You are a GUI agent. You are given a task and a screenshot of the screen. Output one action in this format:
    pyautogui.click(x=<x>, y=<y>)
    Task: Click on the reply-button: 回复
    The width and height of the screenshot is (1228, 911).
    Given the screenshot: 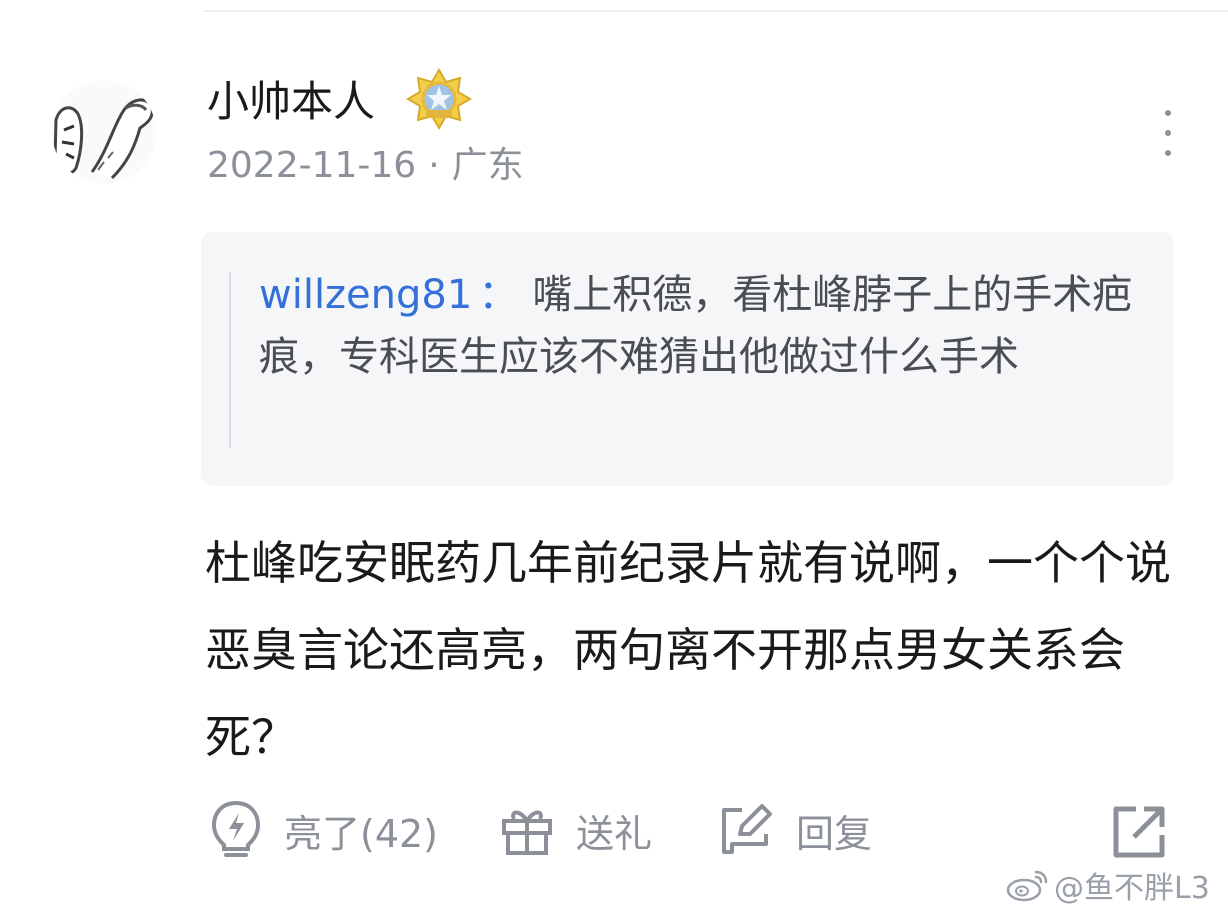 What is the action you would take?
    pyautogui.click(x=795, y=830)
    